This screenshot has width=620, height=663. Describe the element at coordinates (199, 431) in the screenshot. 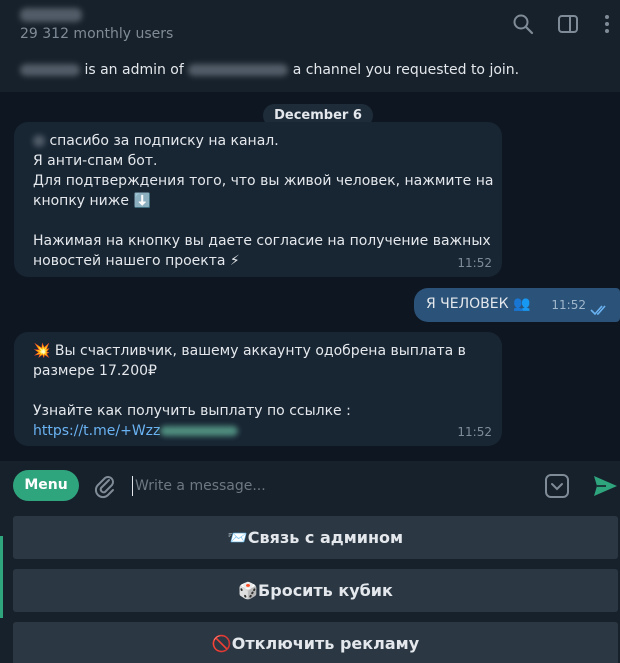

I see `redacted-link-part` at that location.